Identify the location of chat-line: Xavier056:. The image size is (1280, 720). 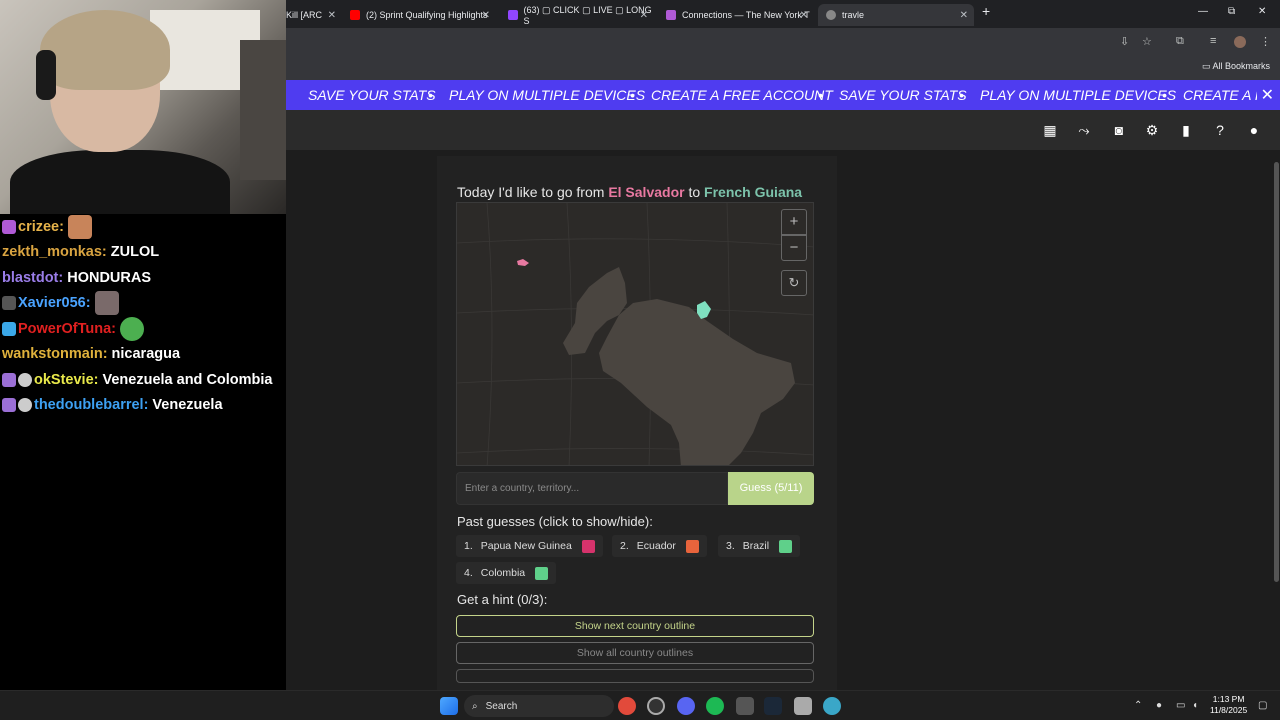
(143, 304).